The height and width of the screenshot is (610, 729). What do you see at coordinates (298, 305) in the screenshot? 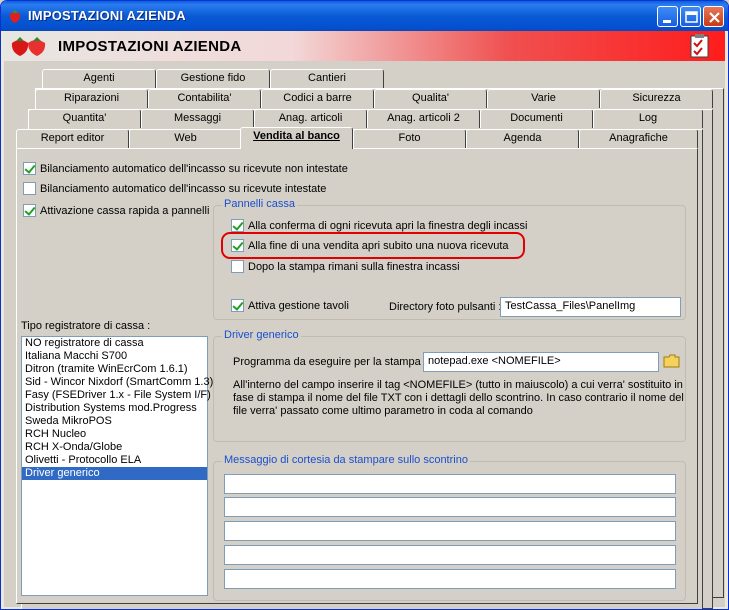
I see `tavoli-label: Attiva gestione tavoli` at bounding box center [298, 305].